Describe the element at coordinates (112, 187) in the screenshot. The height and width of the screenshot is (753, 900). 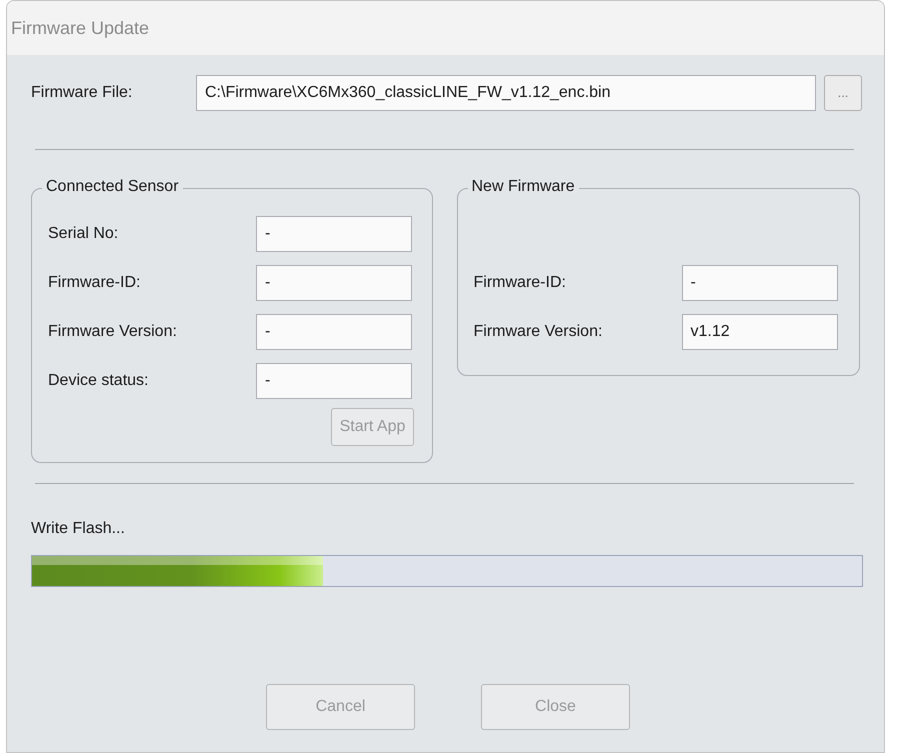
I see `group-title: Connected Sensor` at that location.